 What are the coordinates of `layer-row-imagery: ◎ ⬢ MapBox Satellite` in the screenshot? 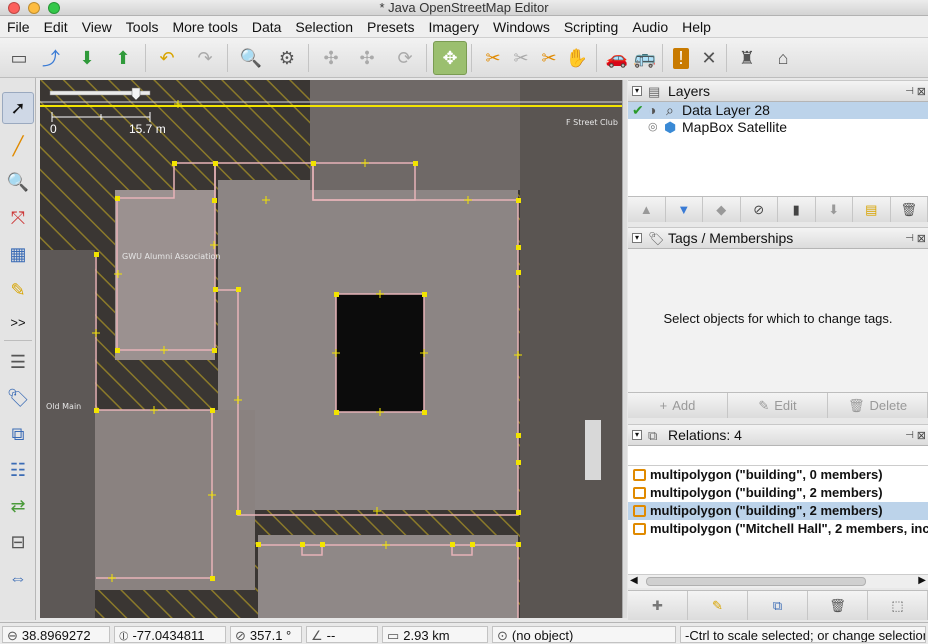 It's located at (778, 127).